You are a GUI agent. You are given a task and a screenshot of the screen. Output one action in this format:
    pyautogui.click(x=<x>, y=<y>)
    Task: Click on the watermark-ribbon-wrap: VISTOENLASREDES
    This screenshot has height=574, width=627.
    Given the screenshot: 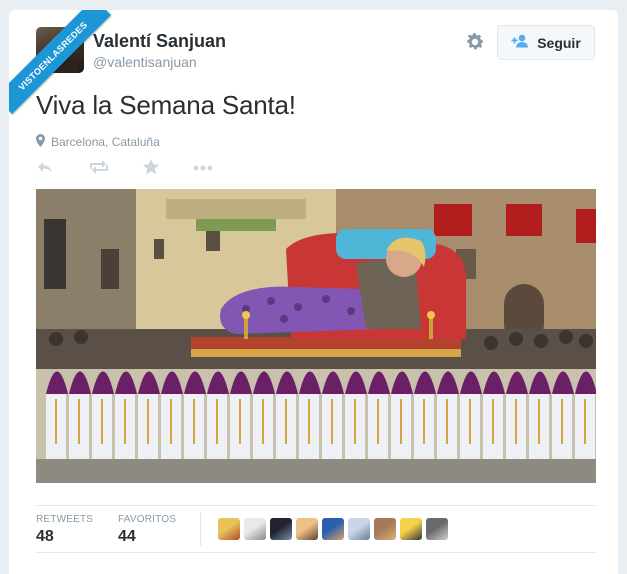 What is the action you would take?
    pyautogui.click(x=69, y=70)
    